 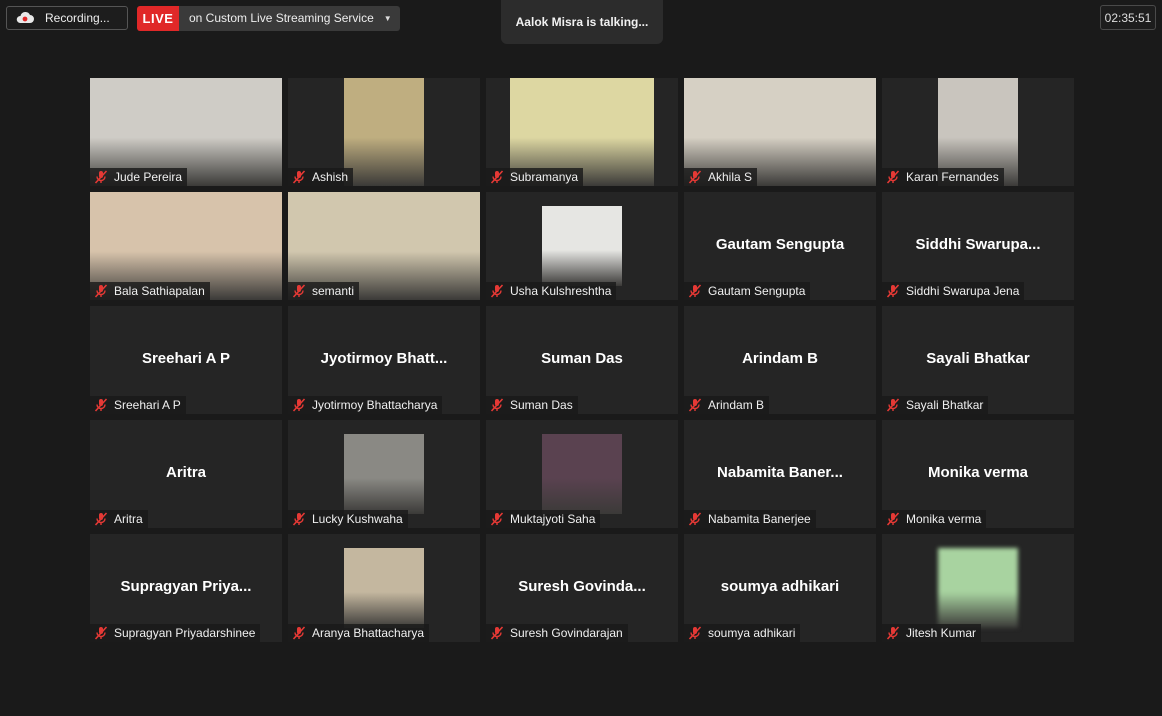 I want to click on participant-name: Bala Sathiapalan, so click(x=159, y=291).